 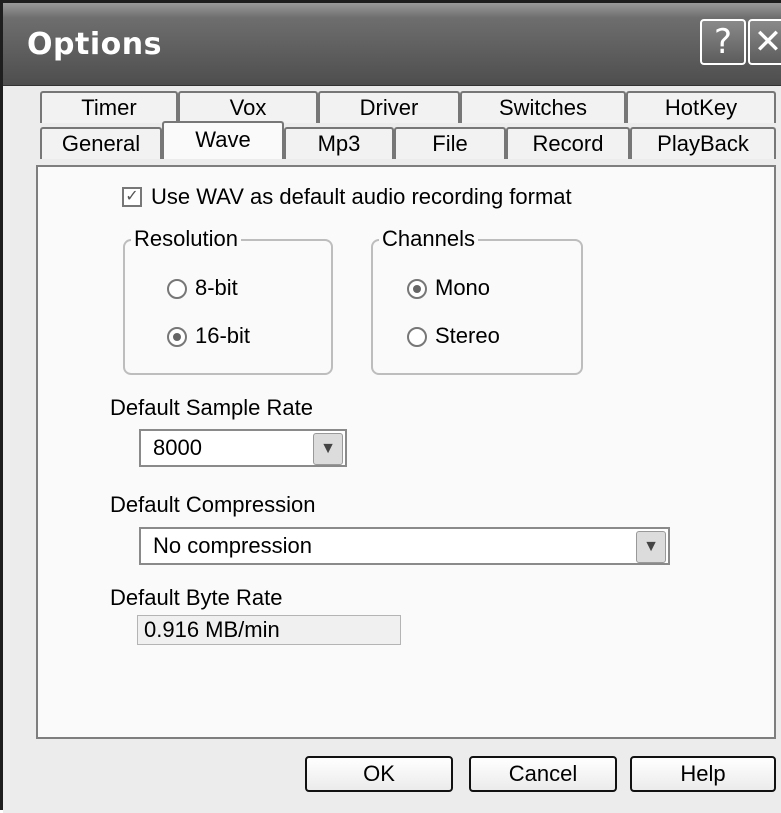 What do you see at coordinates (450, 143) in the screenshot?
I see `tab-file: File` at bounding box center [450, 143].